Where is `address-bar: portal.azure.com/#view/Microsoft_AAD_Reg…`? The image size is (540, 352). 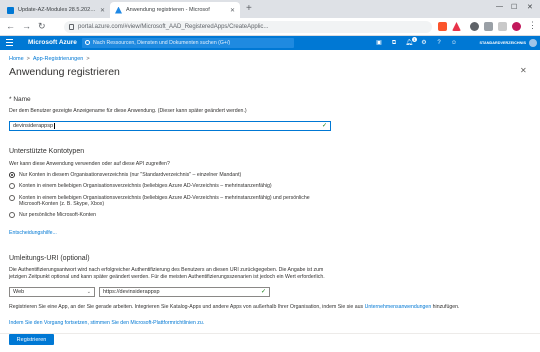
address-bar: portal.azure.com/#view/Microsoft_AAD_Reg… is located at coordinates (248, 27).